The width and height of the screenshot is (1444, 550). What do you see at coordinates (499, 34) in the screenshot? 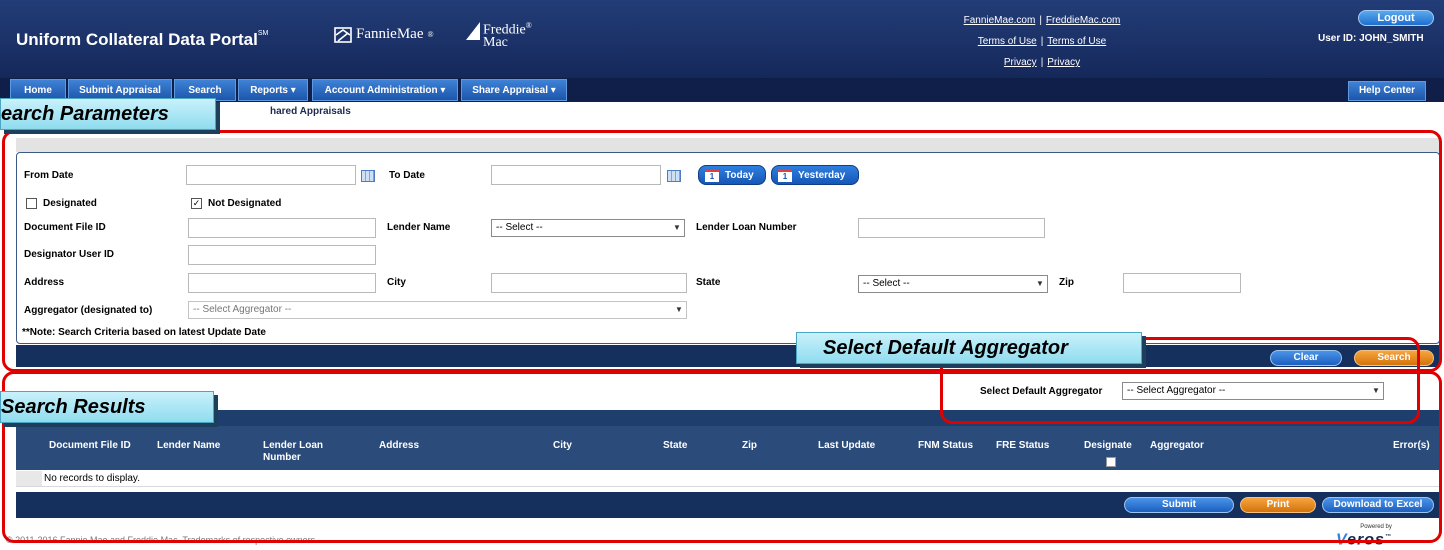
I see `freddie-mac-logo: Freddie® Mac` at bounding box center [499, 34].